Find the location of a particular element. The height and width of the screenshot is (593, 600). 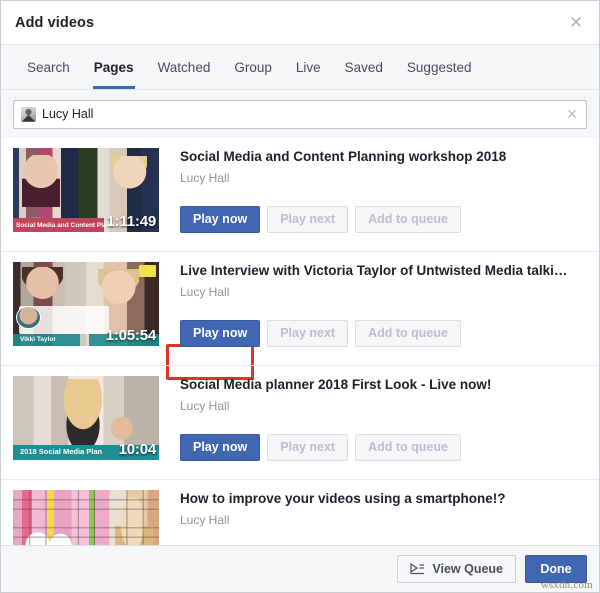

thumbnail-caption: Vikki Taylor is located at coordinates (38, 339).